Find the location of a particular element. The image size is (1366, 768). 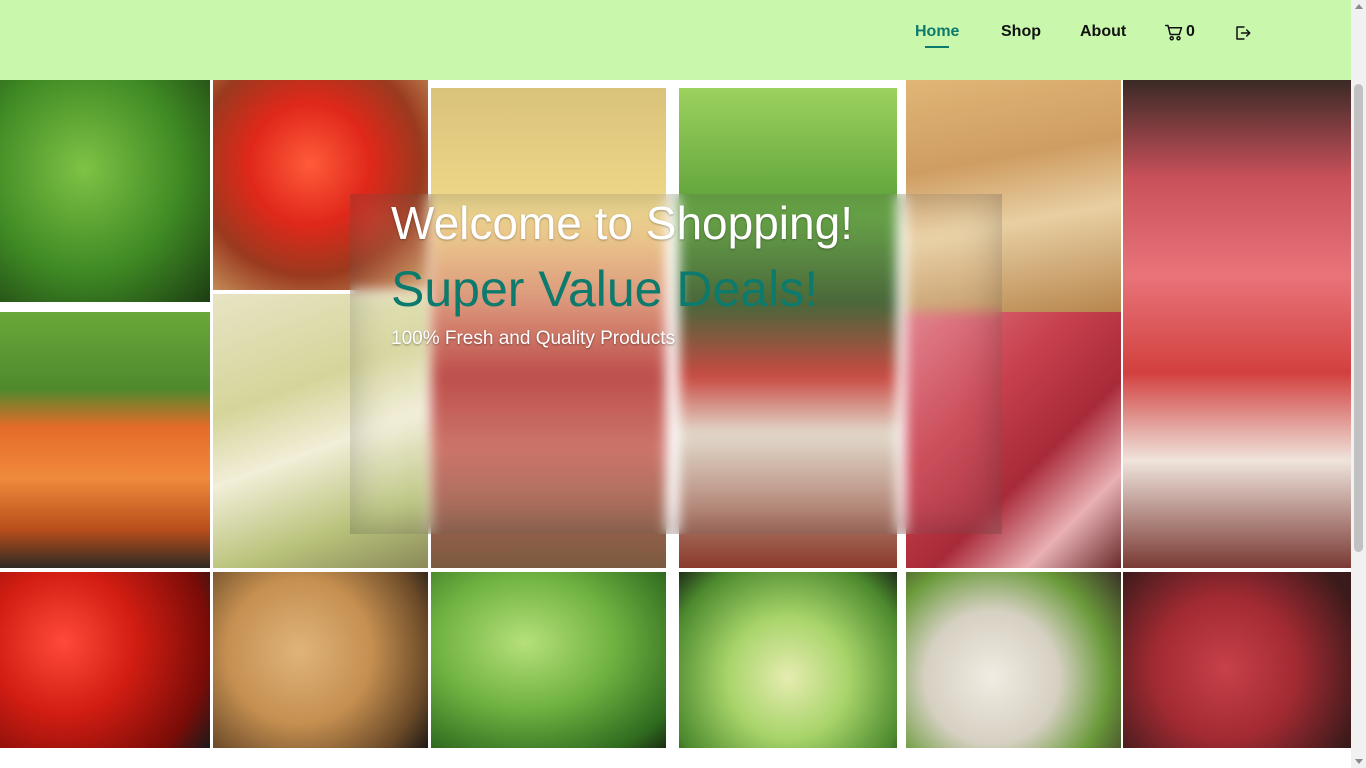

nav-home-link: Home is located at coordinates (937, 35).